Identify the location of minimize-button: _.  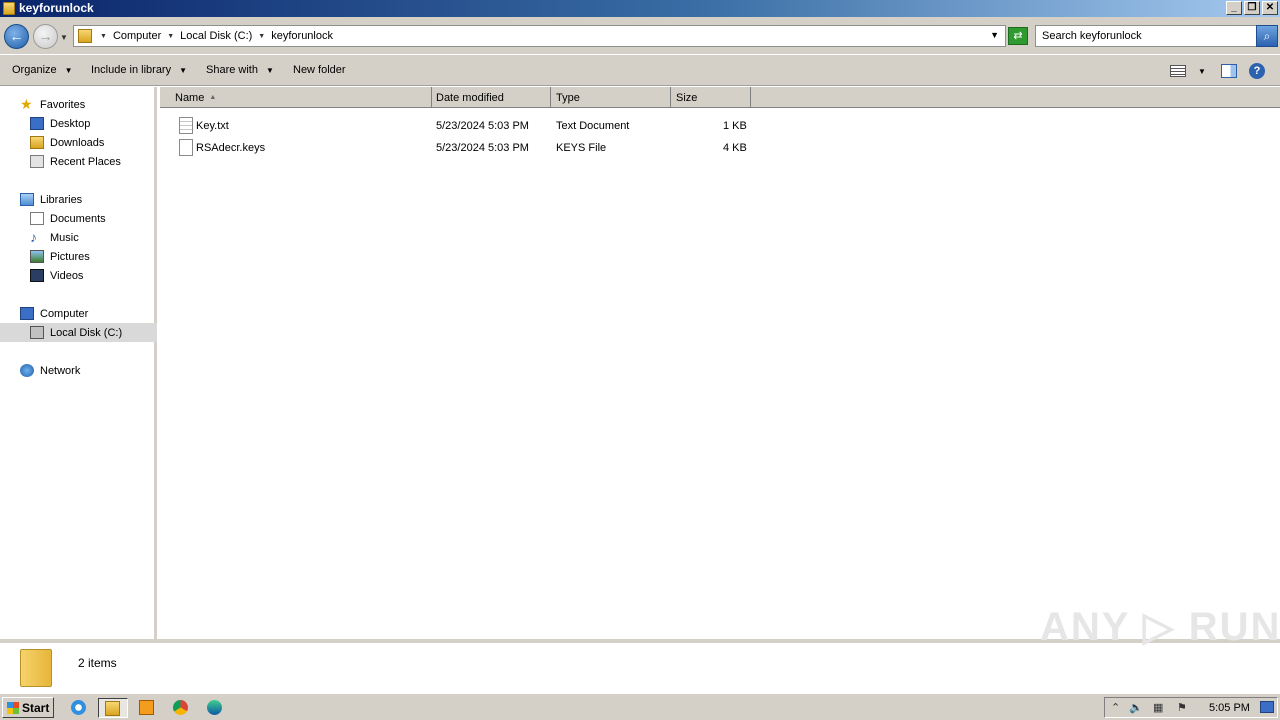
(1234, 8).